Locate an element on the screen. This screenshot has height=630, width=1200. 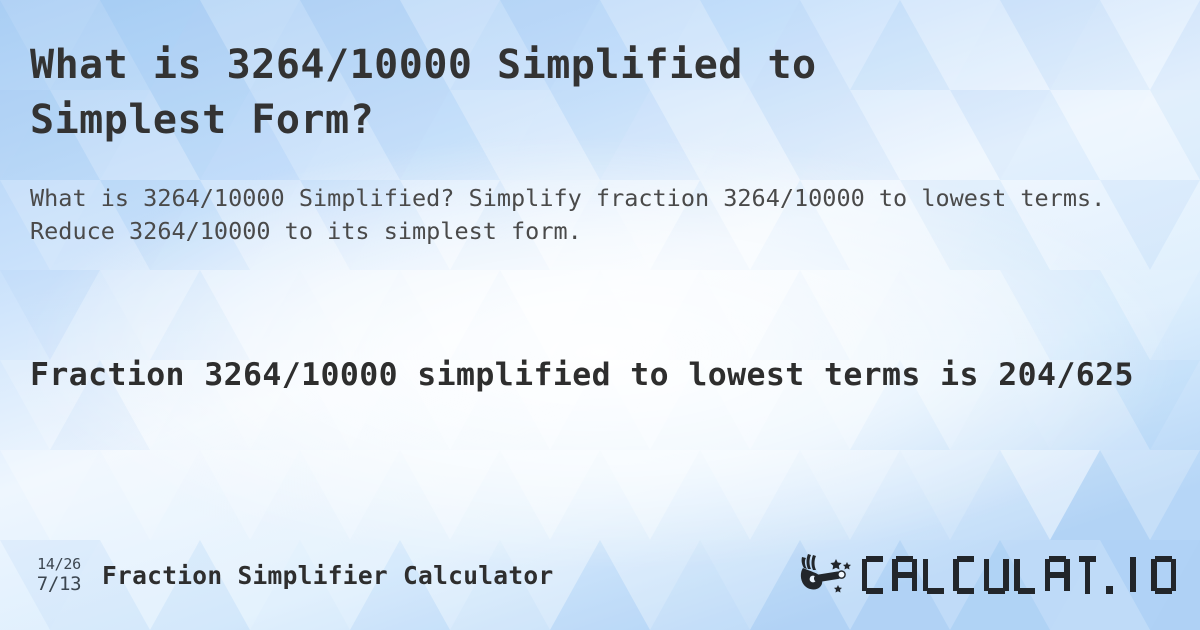
brand-letter-l is located at coordinates (935, 575).